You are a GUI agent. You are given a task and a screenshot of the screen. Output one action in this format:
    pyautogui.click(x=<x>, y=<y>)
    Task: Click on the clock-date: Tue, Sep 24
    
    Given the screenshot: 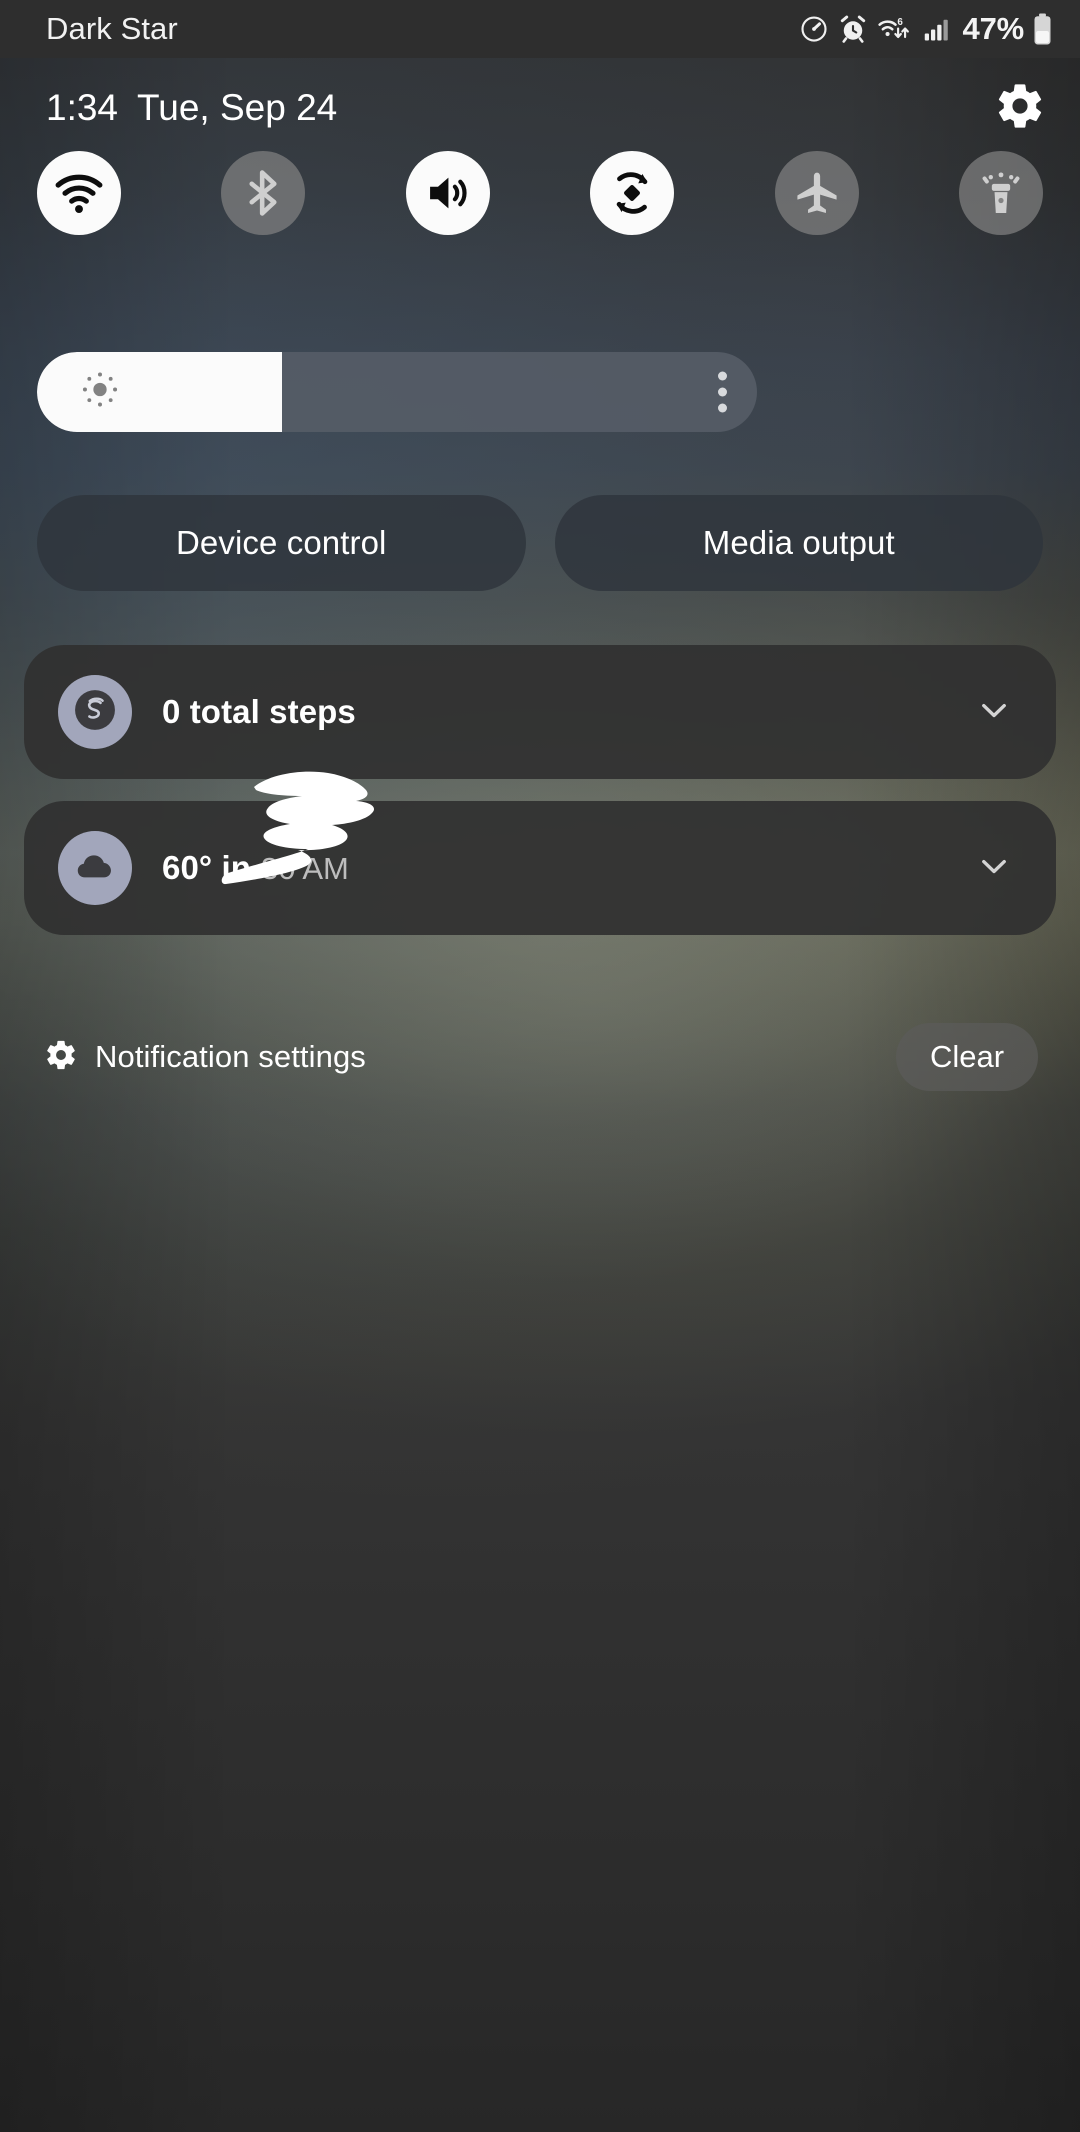 What is the action you would take?
    pyautogui.click(x=237, y=108)
    